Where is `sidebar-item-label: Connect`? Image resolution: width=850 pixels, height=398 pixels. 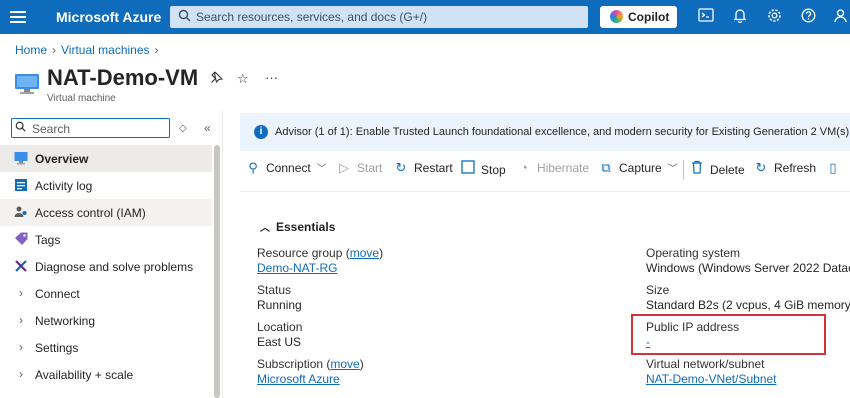 sidebar-item-label: Connect is located at coordinates (57, 294).